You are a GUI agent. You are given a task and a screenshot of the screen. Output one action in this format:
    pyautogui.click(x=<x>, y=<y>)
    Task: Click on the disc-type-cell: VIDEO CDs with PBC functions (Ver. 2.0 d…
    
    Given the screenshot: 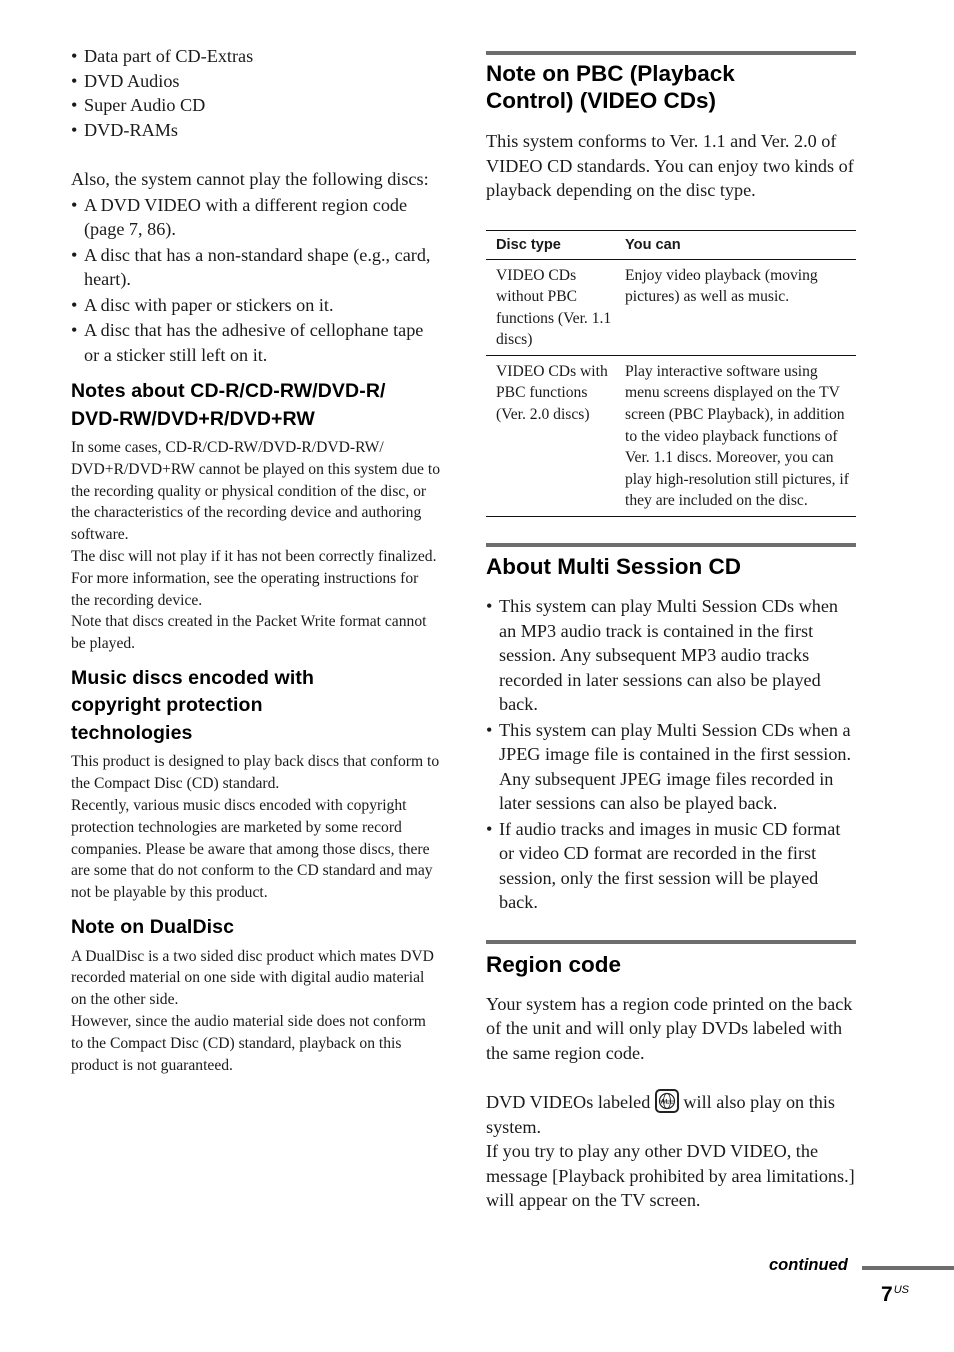 What is the action you would take?
    pyautogui.click(x=550, y=436)
    